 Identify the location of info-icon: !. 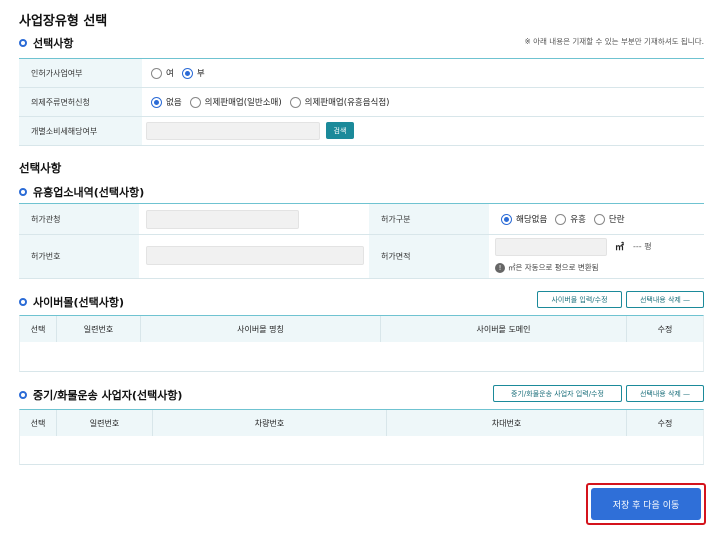
(500, 267).